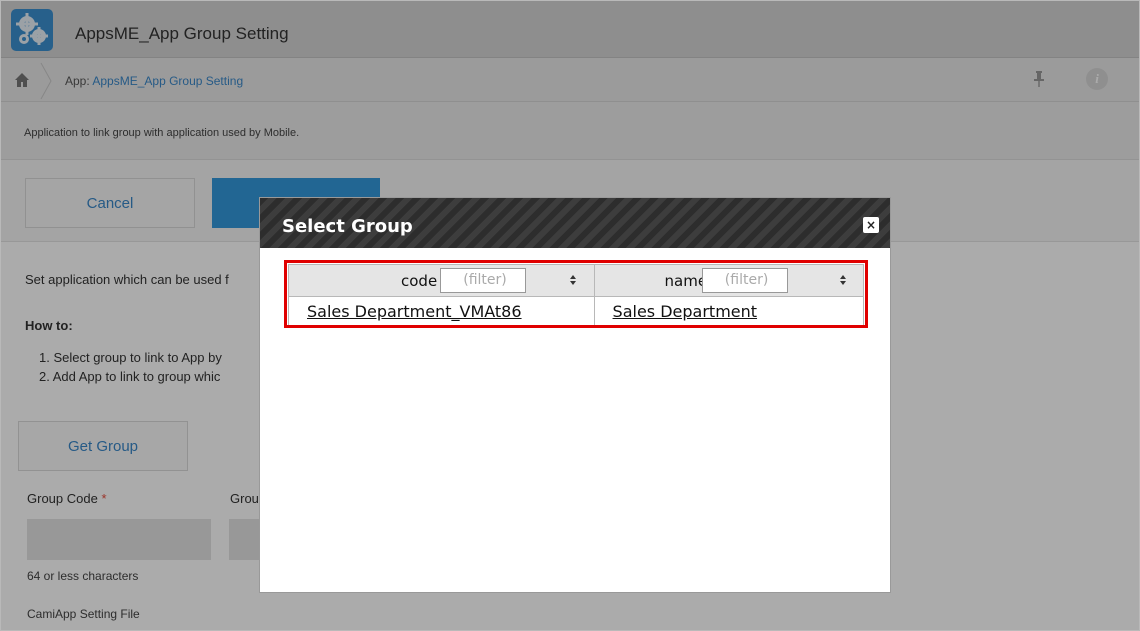 The image size is (1140, 631). Describe the element at coordinates (871, 225) in the screenshot. I see `close-icon: ×` at that location.